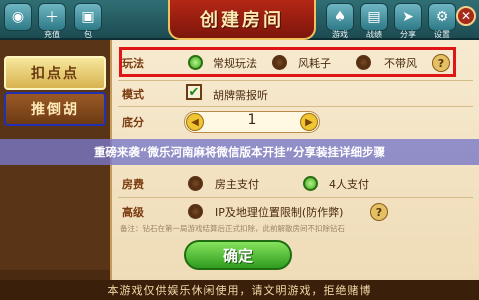  What do you see at coordinates (88, 34) in the screenshot?
I see `gift-label: 包` at bounding box center [88, 34].